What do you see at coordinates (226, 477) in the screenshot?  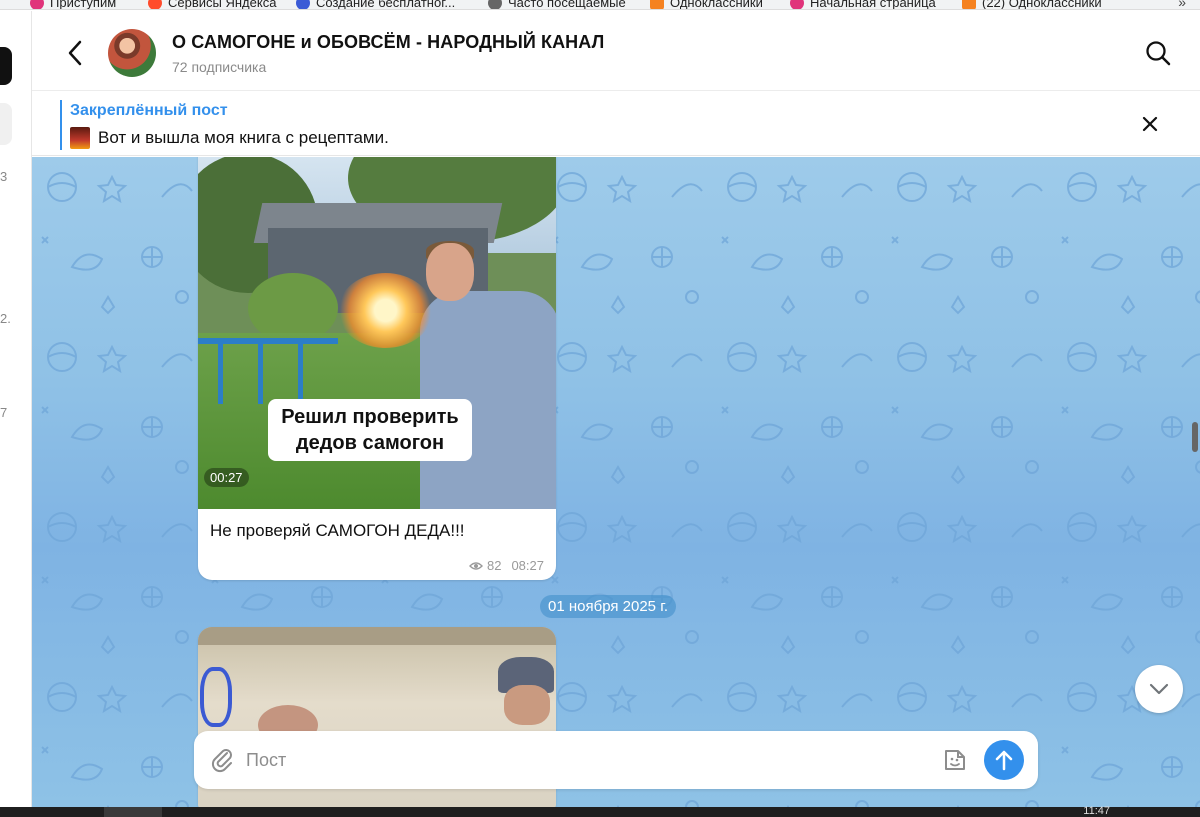 I see `video-duration: 00:27` at bounding box center [226, 477].